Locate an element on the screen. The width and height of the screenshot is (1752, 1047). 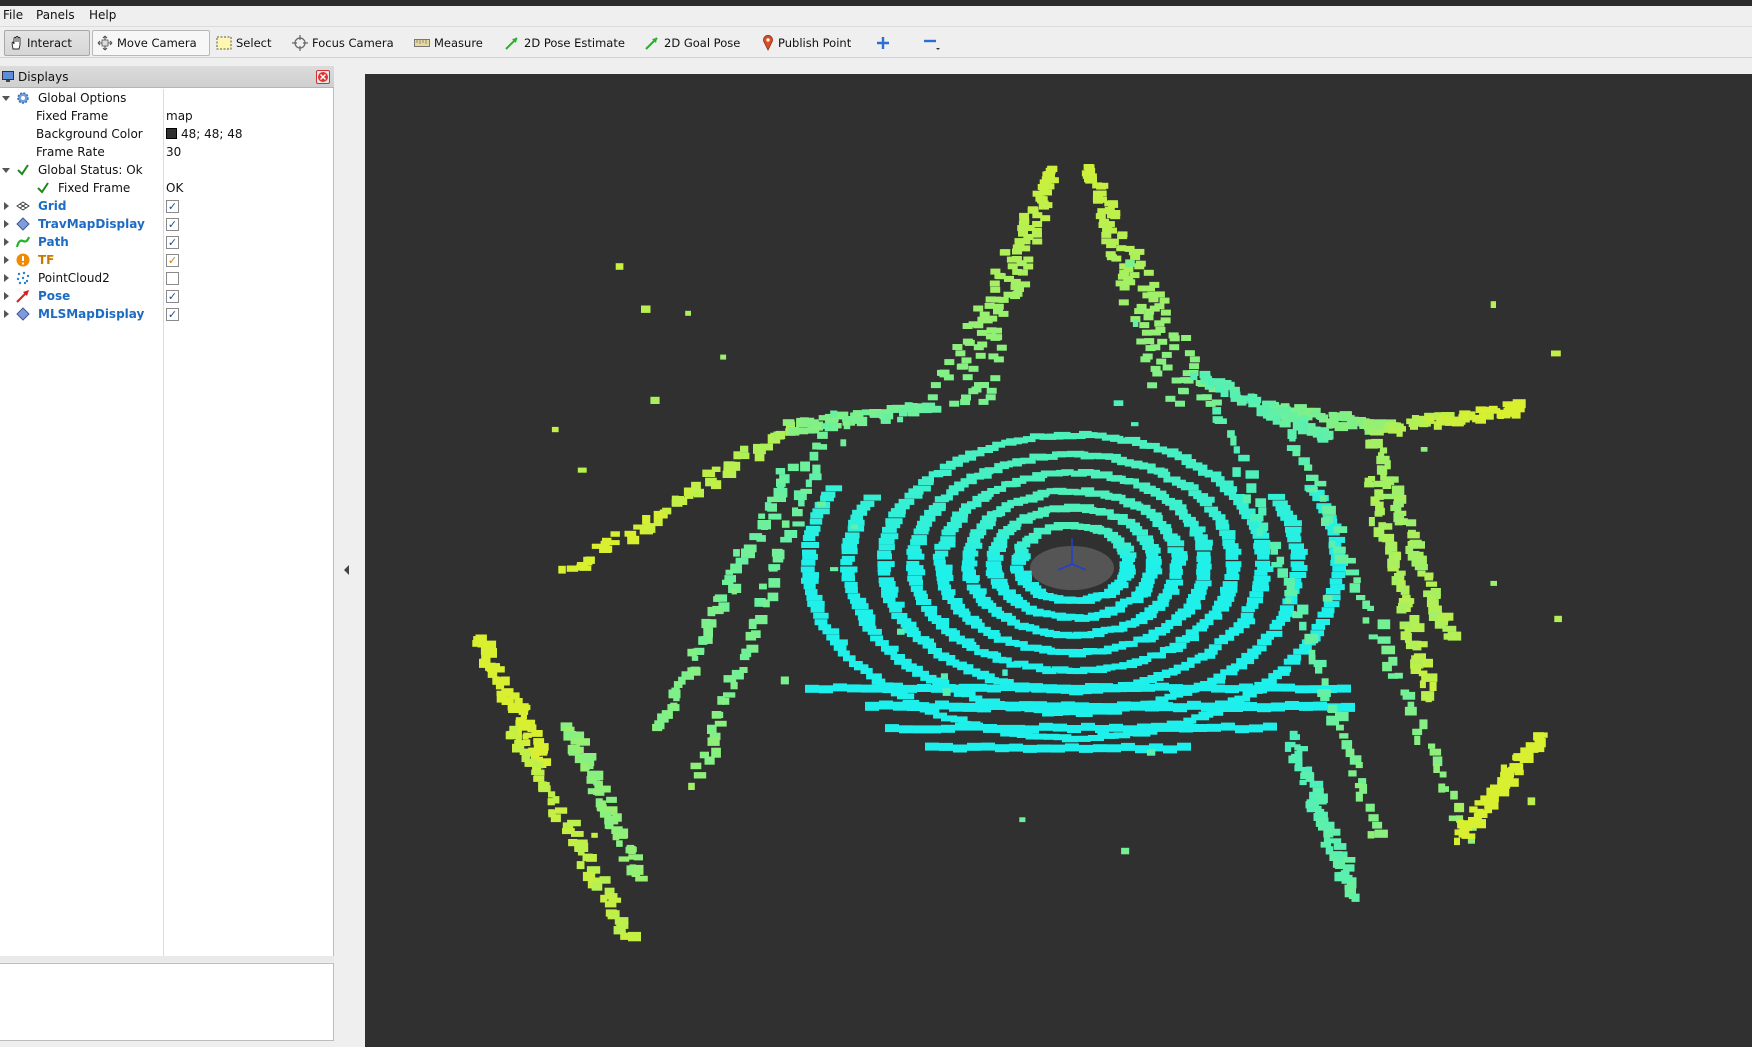
display-row-tf: TF ✓ is located at coordinates (167, 260).